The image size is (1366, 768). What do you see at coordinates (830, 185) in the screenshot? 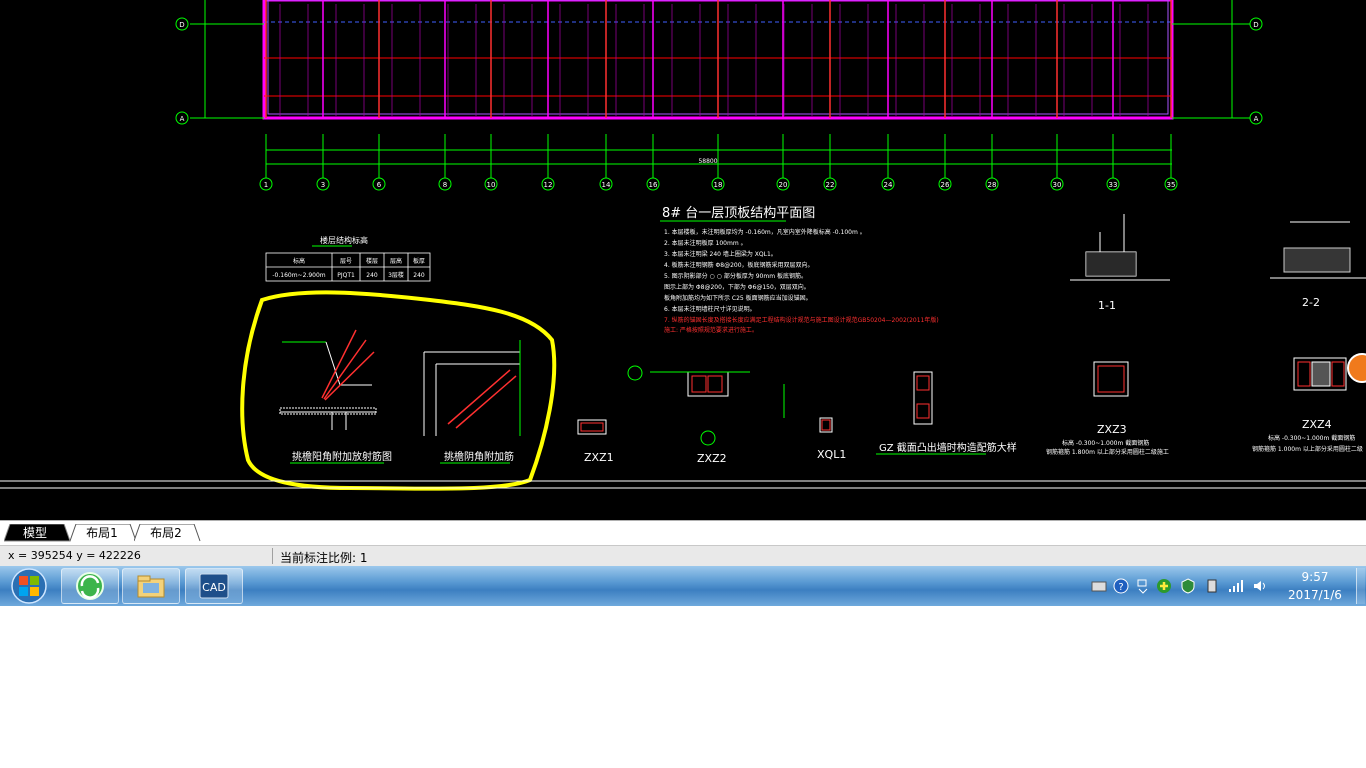
I see `axis-number: 22` at bounding box center [830, 185].